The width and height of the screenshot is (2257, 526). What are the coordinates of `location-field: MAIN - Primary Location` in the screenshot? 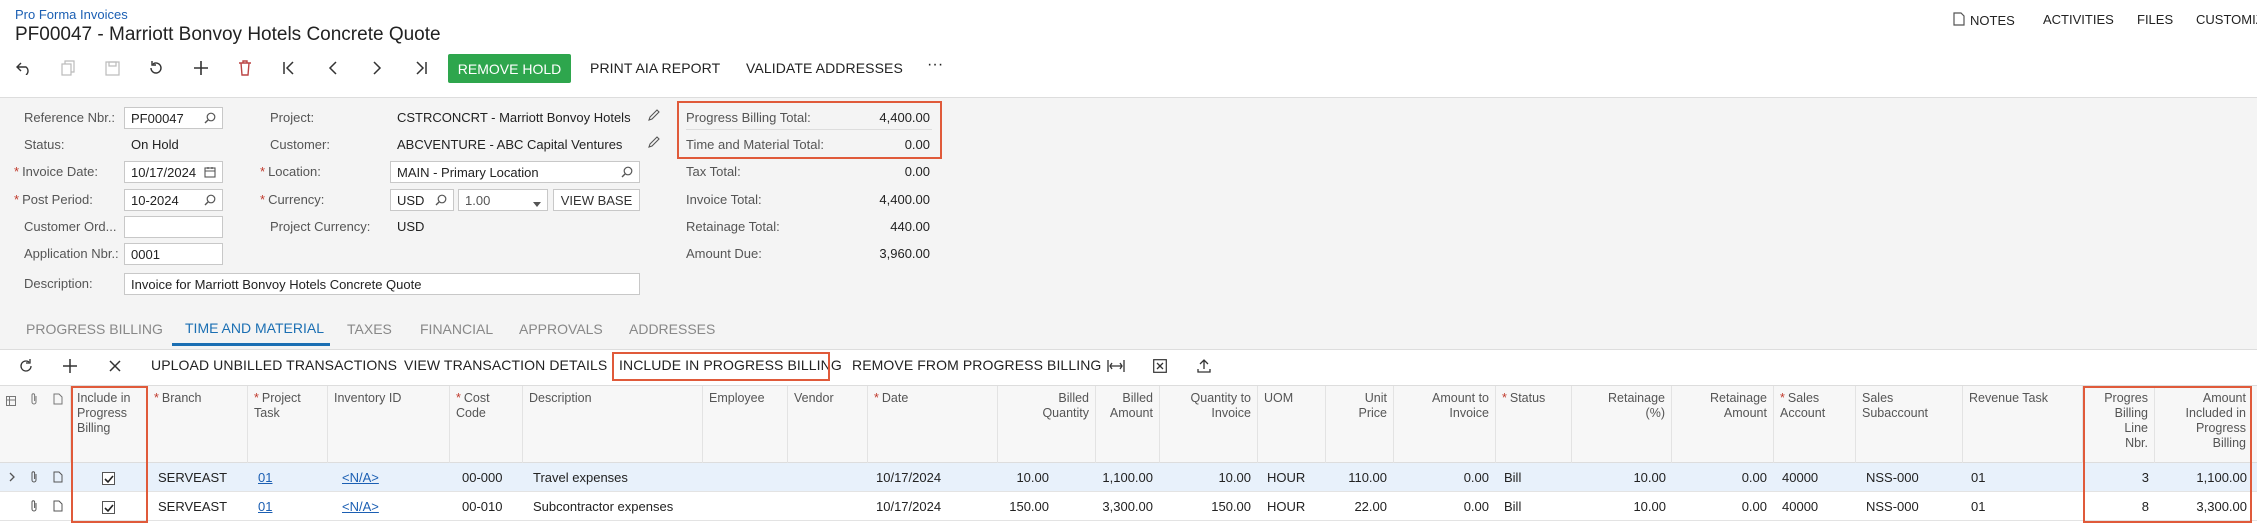 It's located at (515, 172).